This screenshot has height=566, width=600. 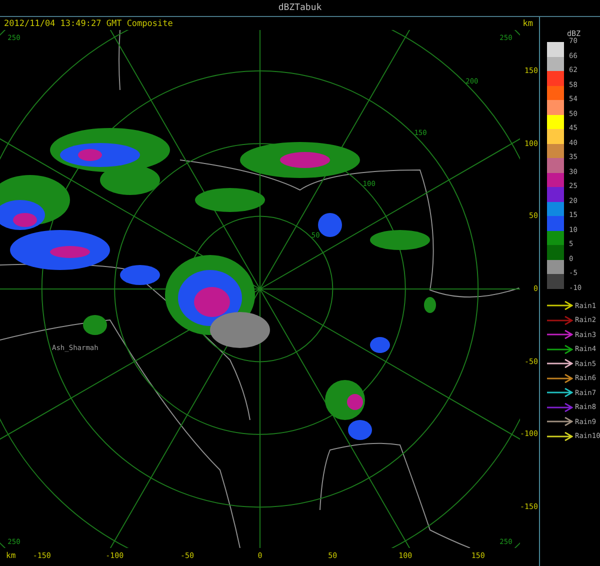 What do you see at coordinates (527, 23) in the screenshot?
I see `unit-label: km` at bounding box center [527, 23].